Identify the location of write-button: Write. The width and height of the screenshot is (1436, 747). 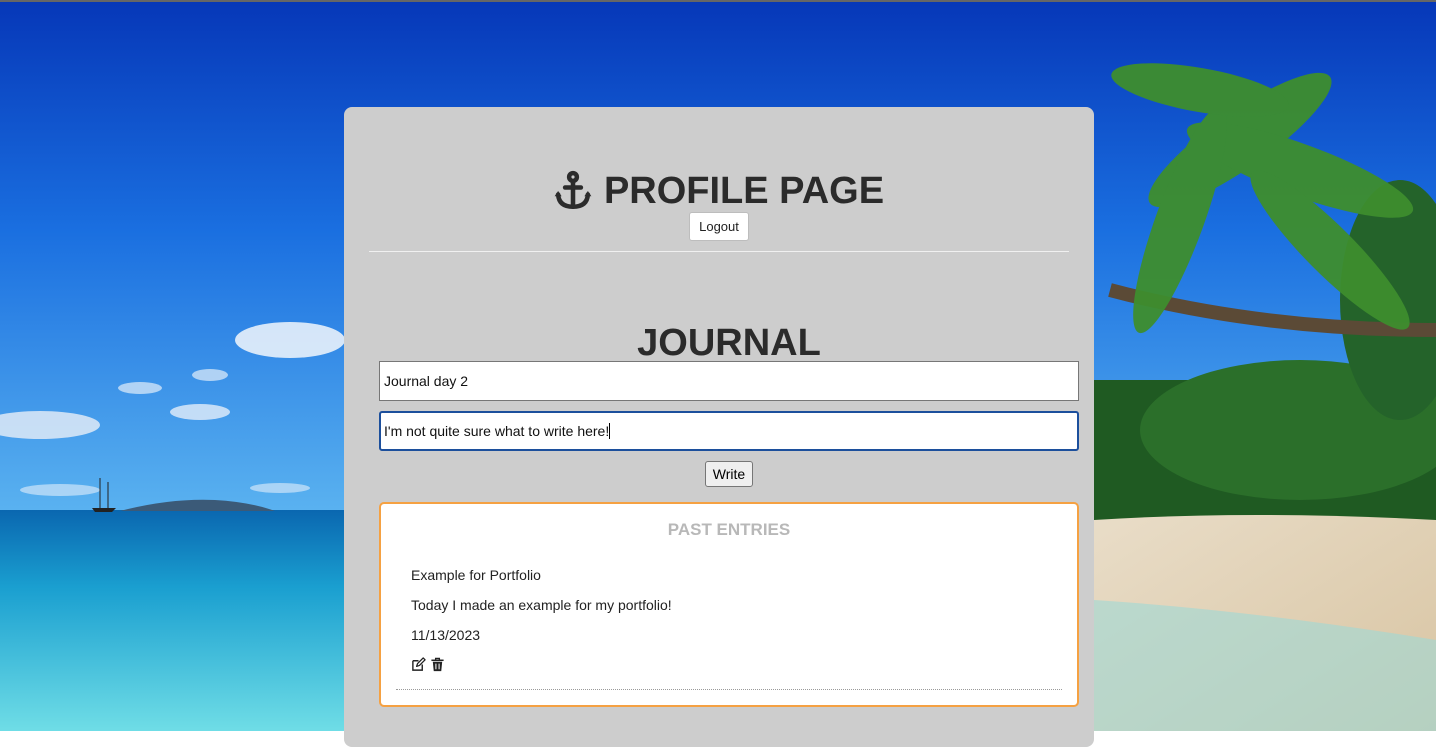
(729, 474).